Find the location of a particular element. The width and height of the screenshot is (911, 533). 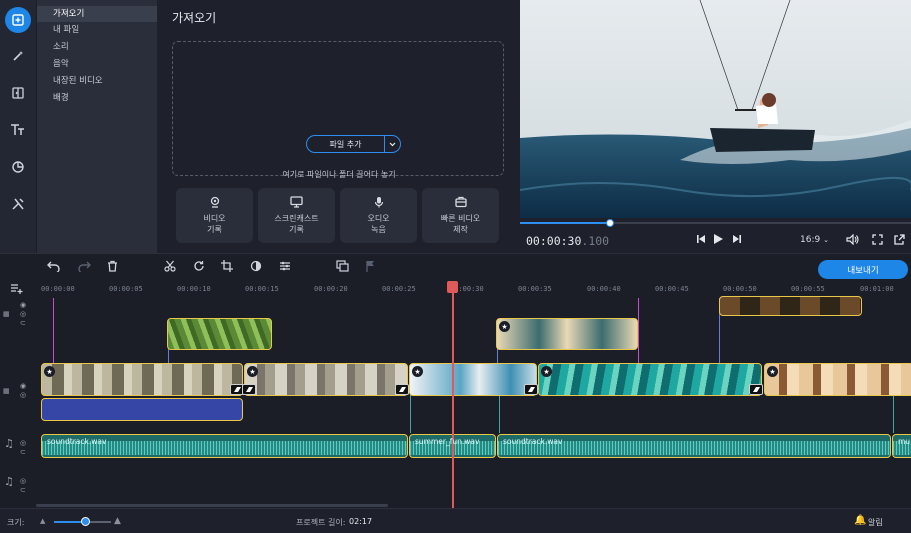

playback-progress is located at coordinates (715, 223).